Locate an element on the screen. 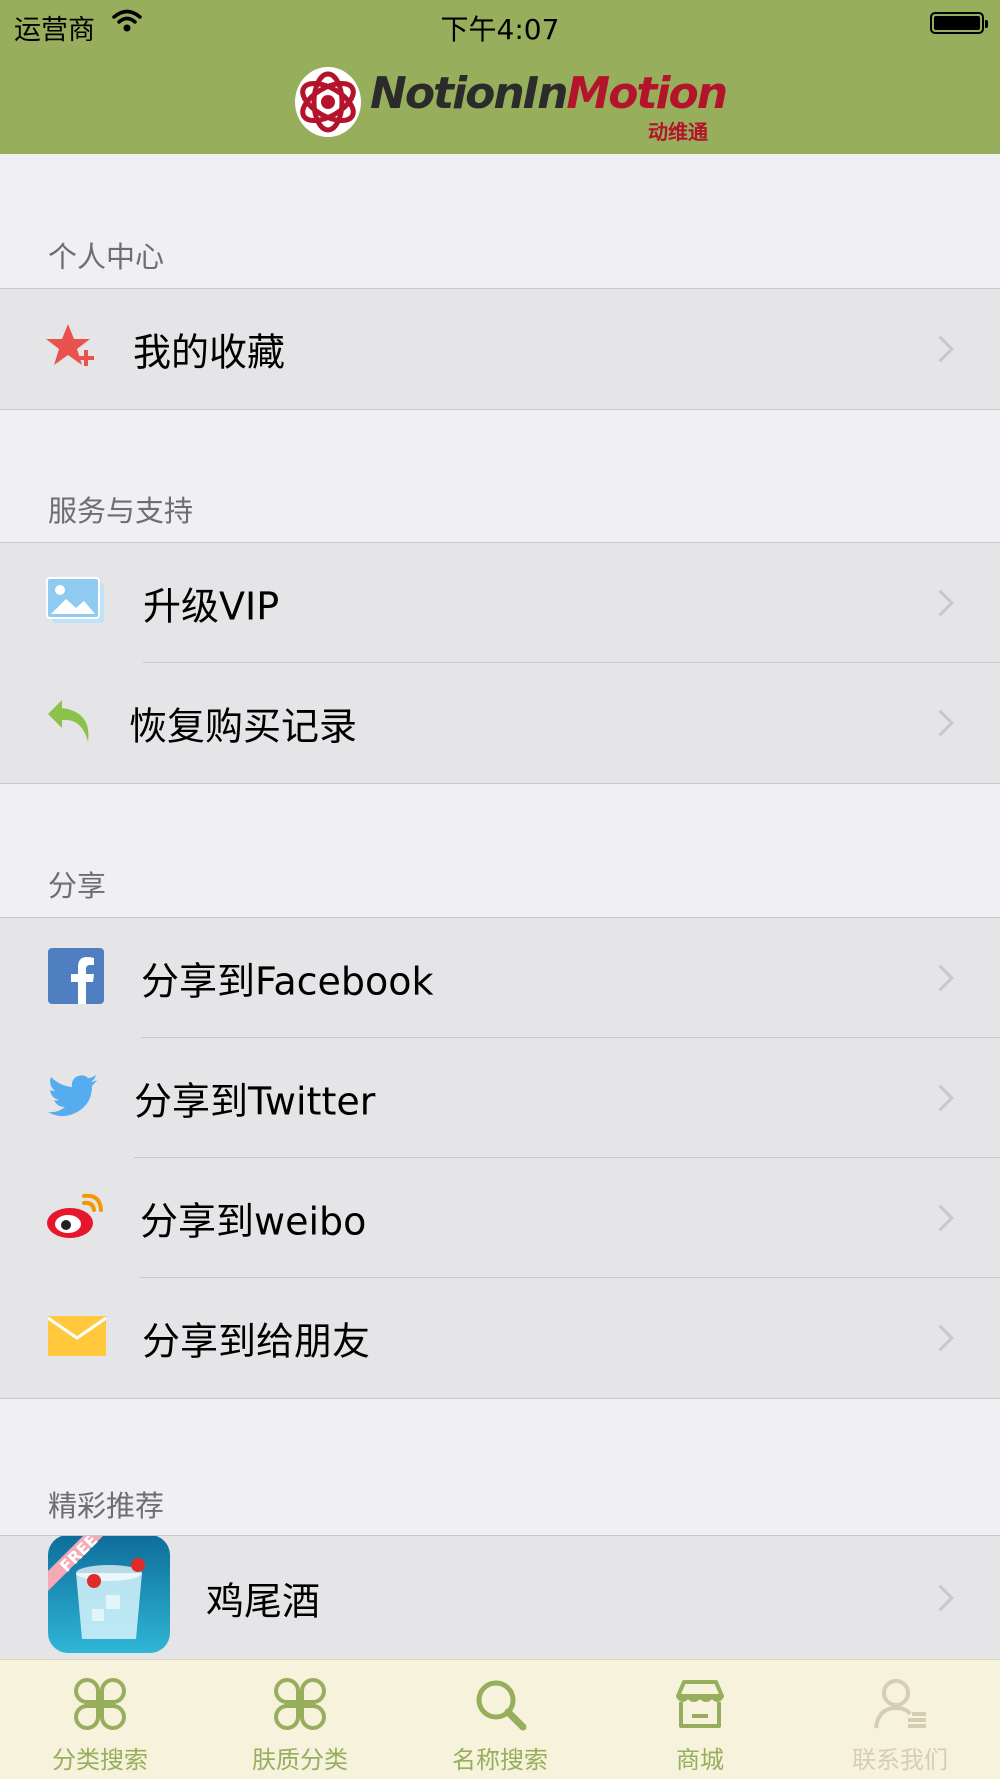 This screenshot has height=1779, width=1000. magnifier-icon is located at coordinates (501, 1705).